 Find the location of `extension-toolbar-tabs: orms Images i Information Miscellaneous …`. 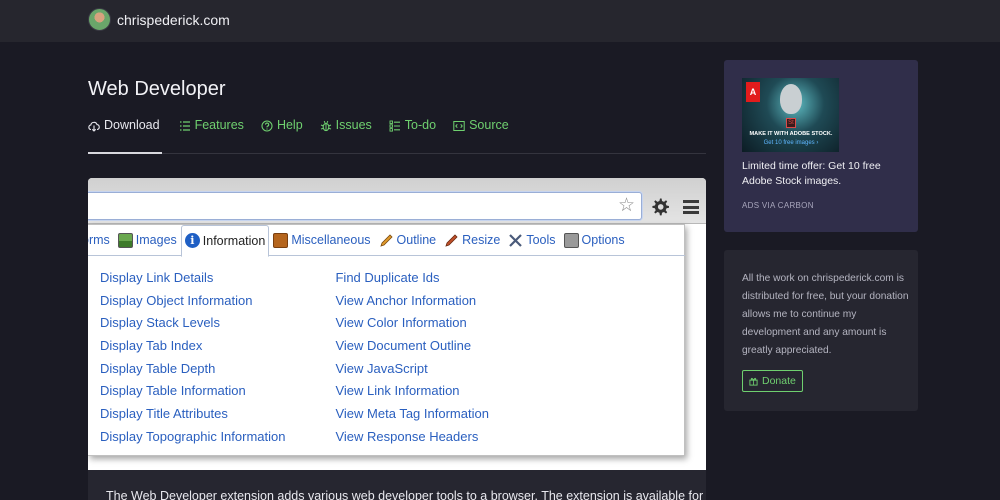

extension-toolbar-tabs: orms Images i Information Miscellaneous … is located at coordinates (386, 240).